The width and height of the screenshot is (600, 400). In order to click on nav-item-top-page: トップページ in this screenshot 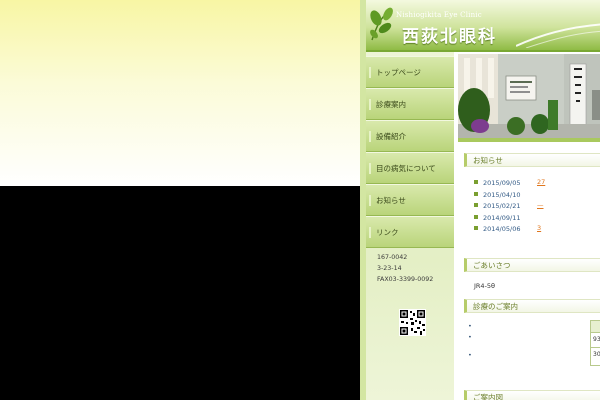, I will do `click(410, 72)`.